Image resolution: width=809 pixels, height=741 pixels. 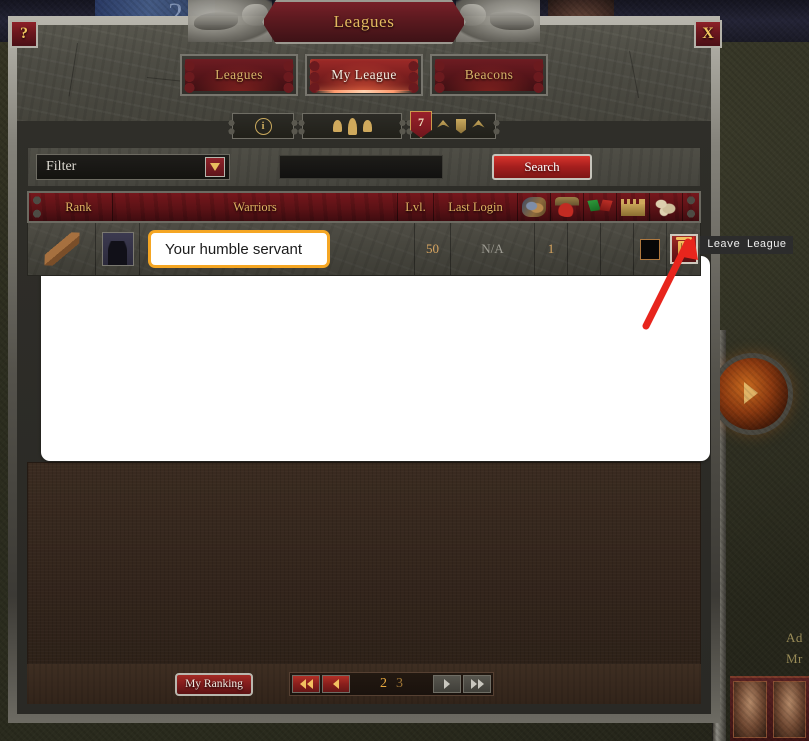 What do you see at coordinates (117, 253) in the screenshot?
I see `avatar-silhouette-icon` at bounding box center [117, 253].